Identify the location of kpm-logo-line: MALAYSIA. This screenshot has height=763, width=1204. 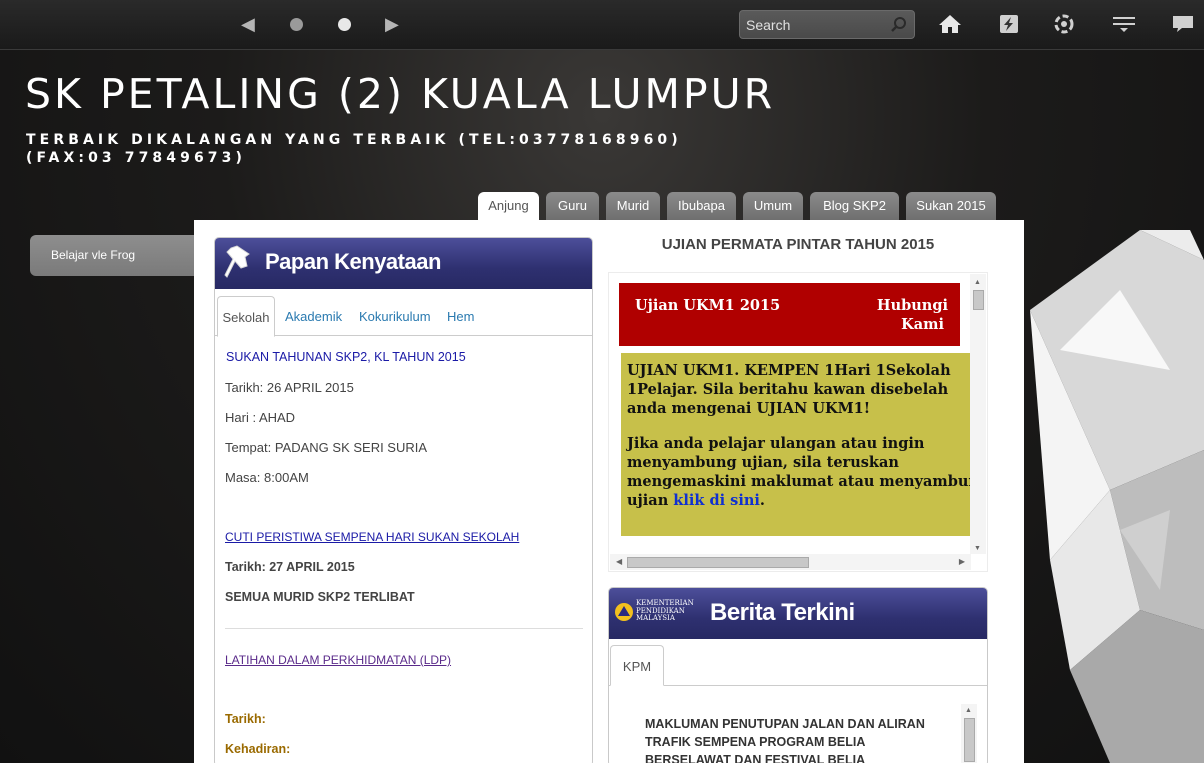
(655, 618).